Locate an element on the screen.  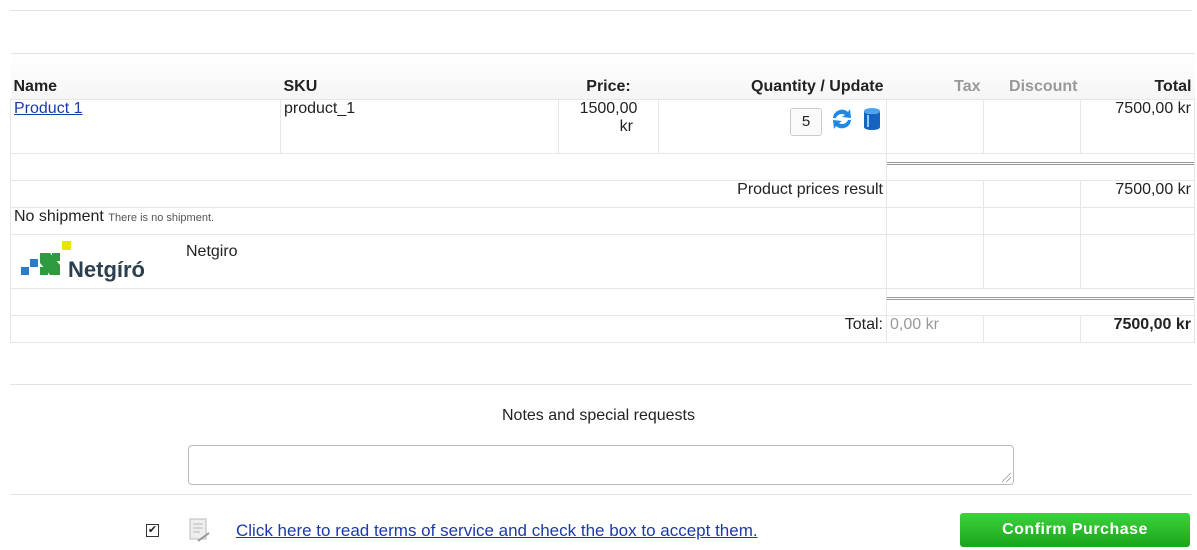
shipment-cell: No shipment There is no shipment. is located at coordinates (448, 221).